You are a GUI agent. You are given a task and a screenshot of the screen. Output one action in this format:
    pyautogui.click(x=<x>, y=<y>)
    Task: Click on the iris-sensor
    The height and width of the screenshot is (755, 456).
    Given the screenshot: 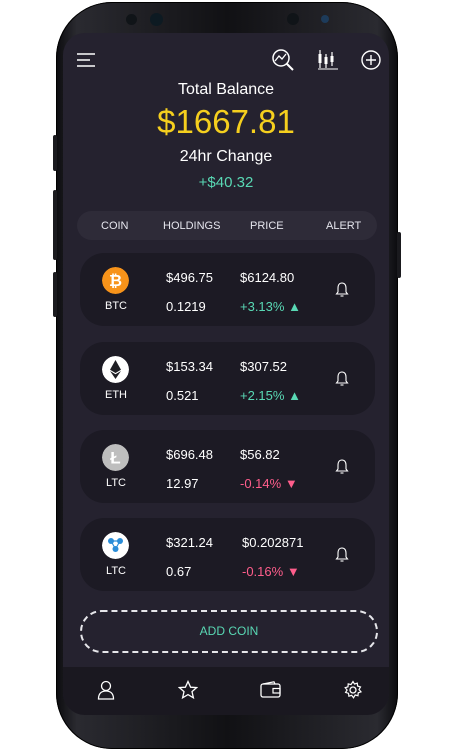 What is the action you would take?
    pyautogui.click(x=293, y=19)
    